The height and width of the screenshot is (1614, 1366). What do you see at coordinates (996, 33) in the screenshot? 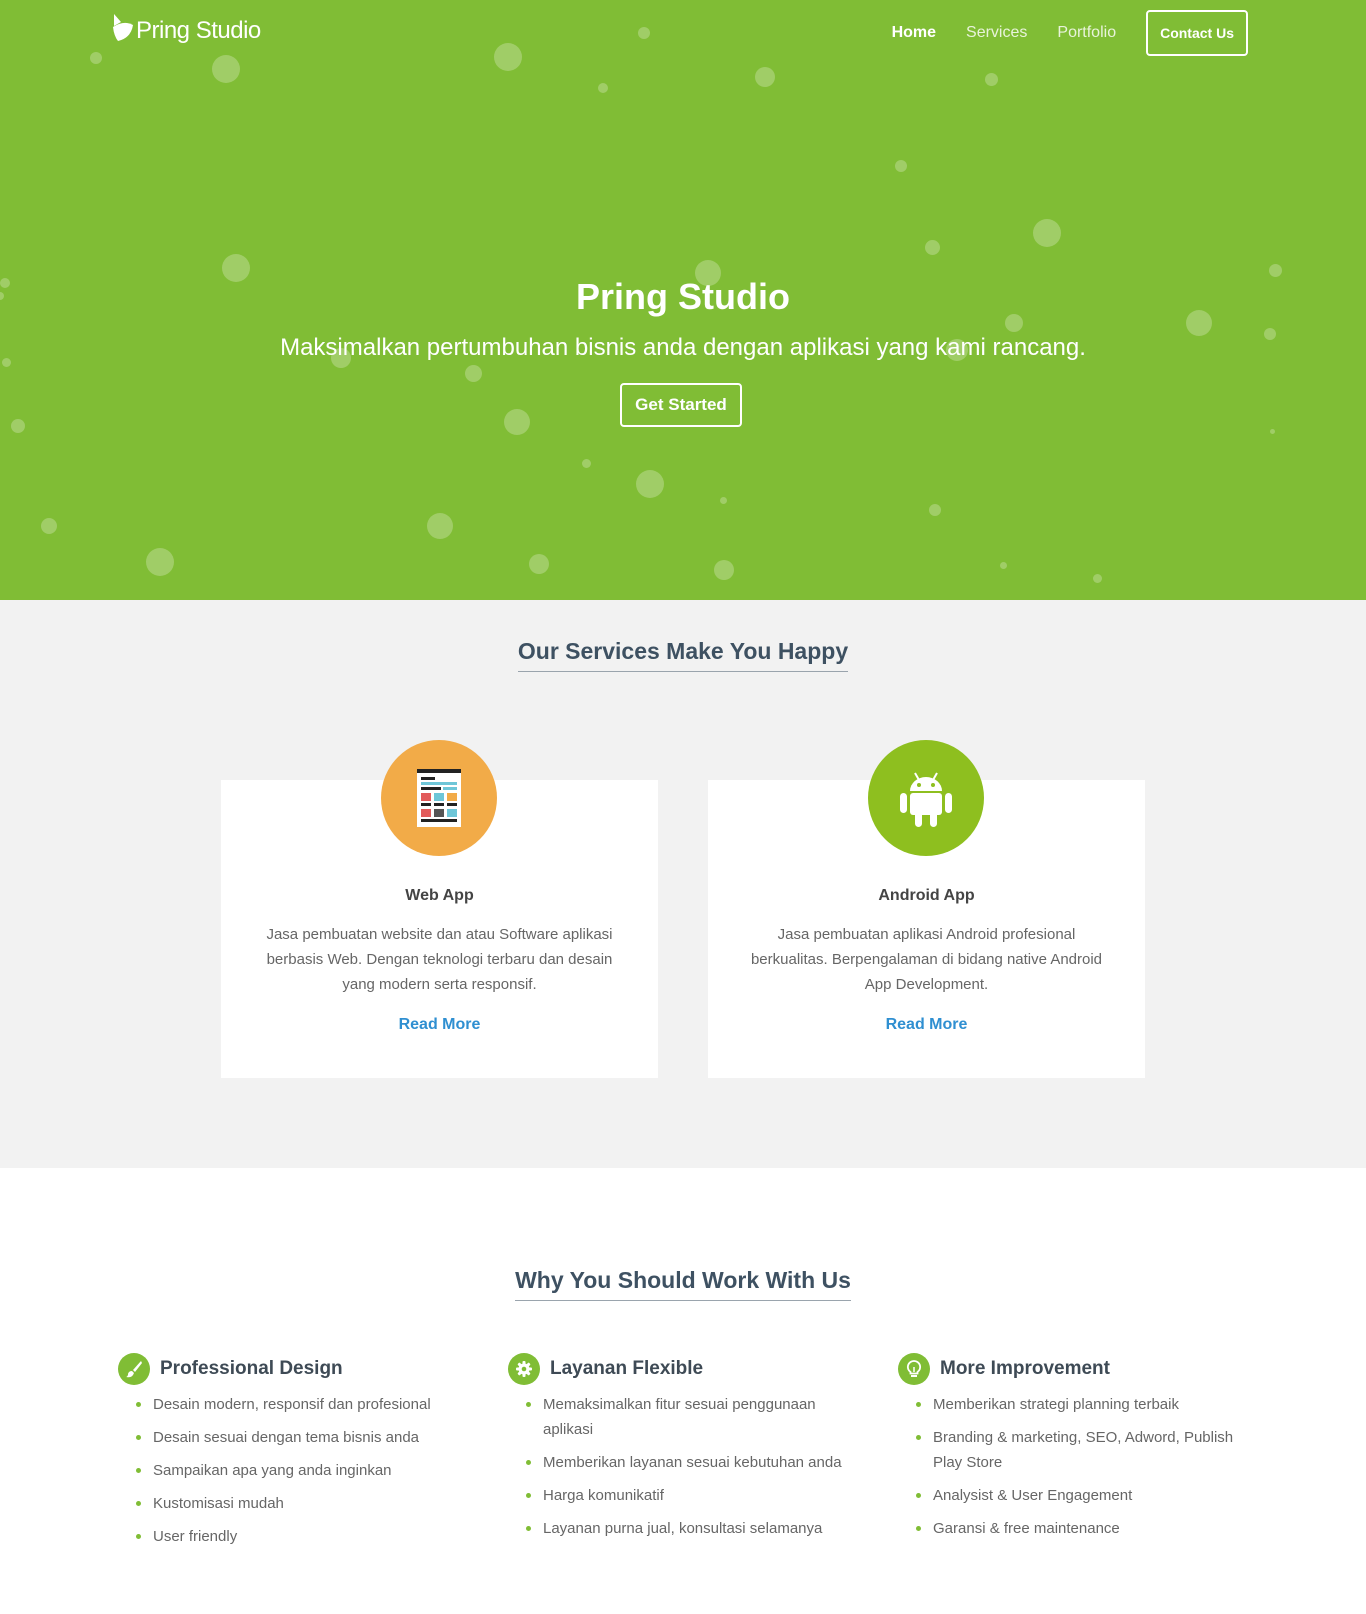
I see `nav-services-link: Services` at bounding box center [996, 33].